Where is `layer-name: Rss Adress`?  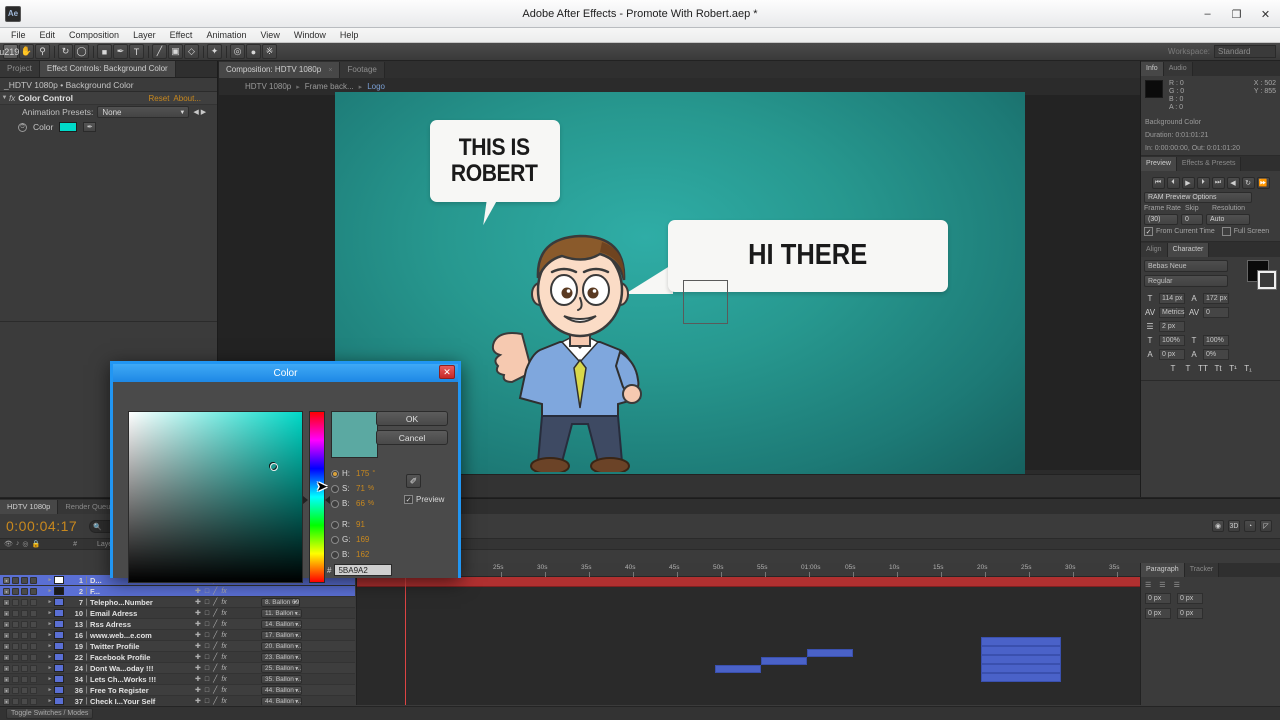 layer-name: Rss Adress is located at coordinates (142, 624).